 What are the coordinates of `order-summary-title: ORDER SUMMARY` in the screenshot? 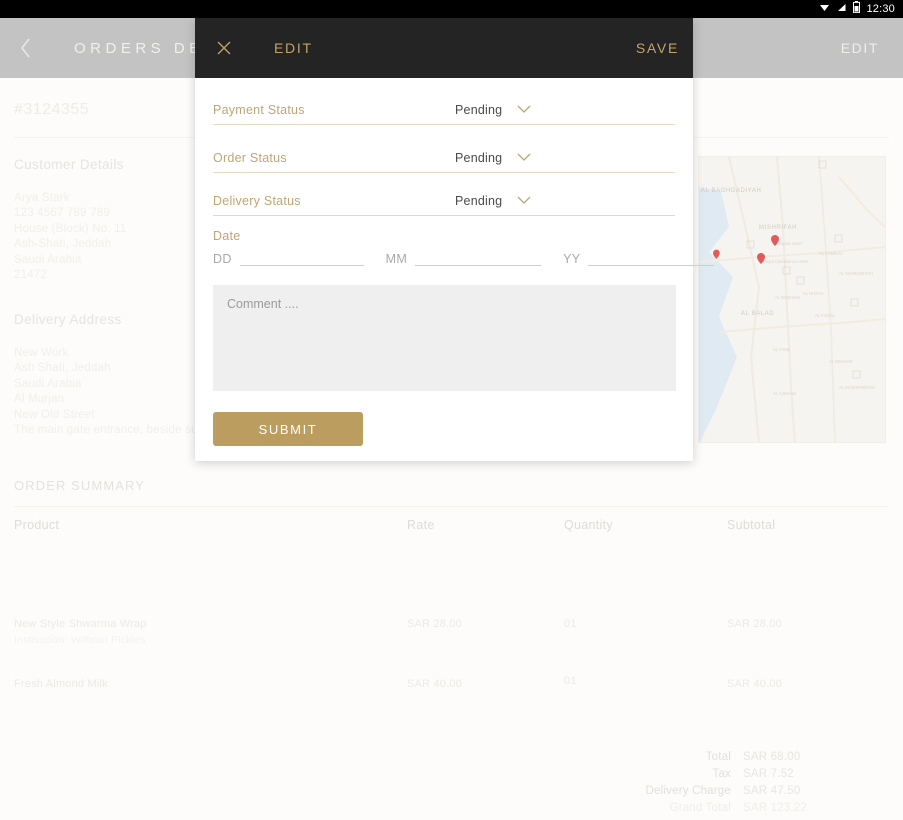 It's located at (80, 485).